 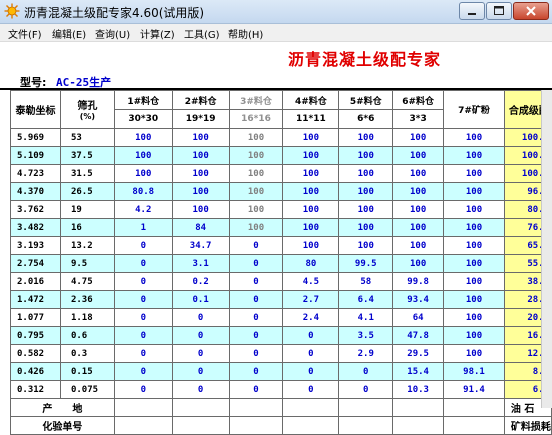 I want to click on passing-cell-bin-4: 4.5, so click(x=311, y=281).